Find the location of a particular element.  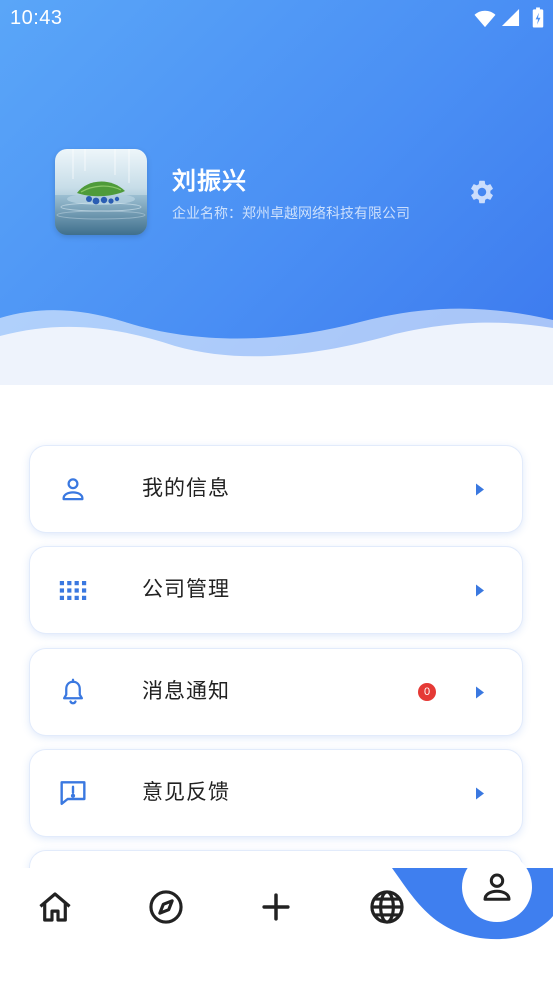

status-time: 10:43 is located at coordinates (36, 18).